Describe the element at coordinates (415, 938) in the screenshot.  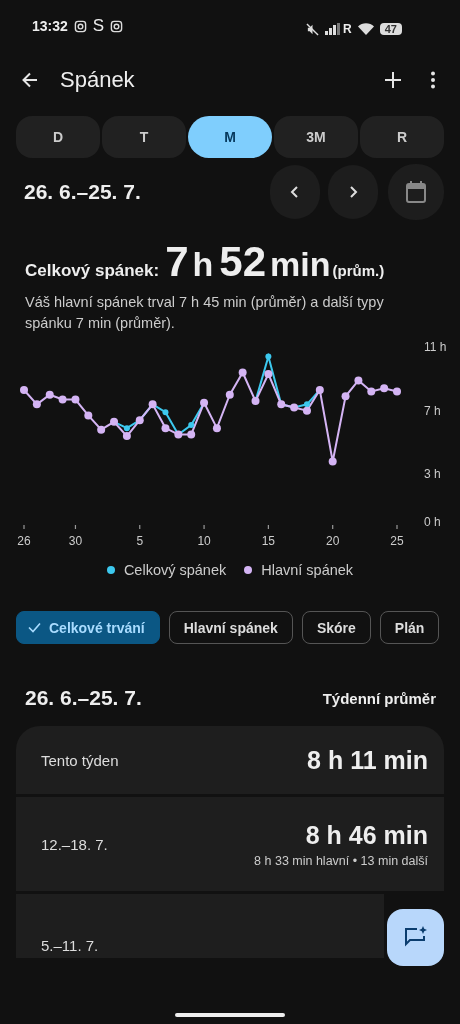
I see `assistant-button` at that location.